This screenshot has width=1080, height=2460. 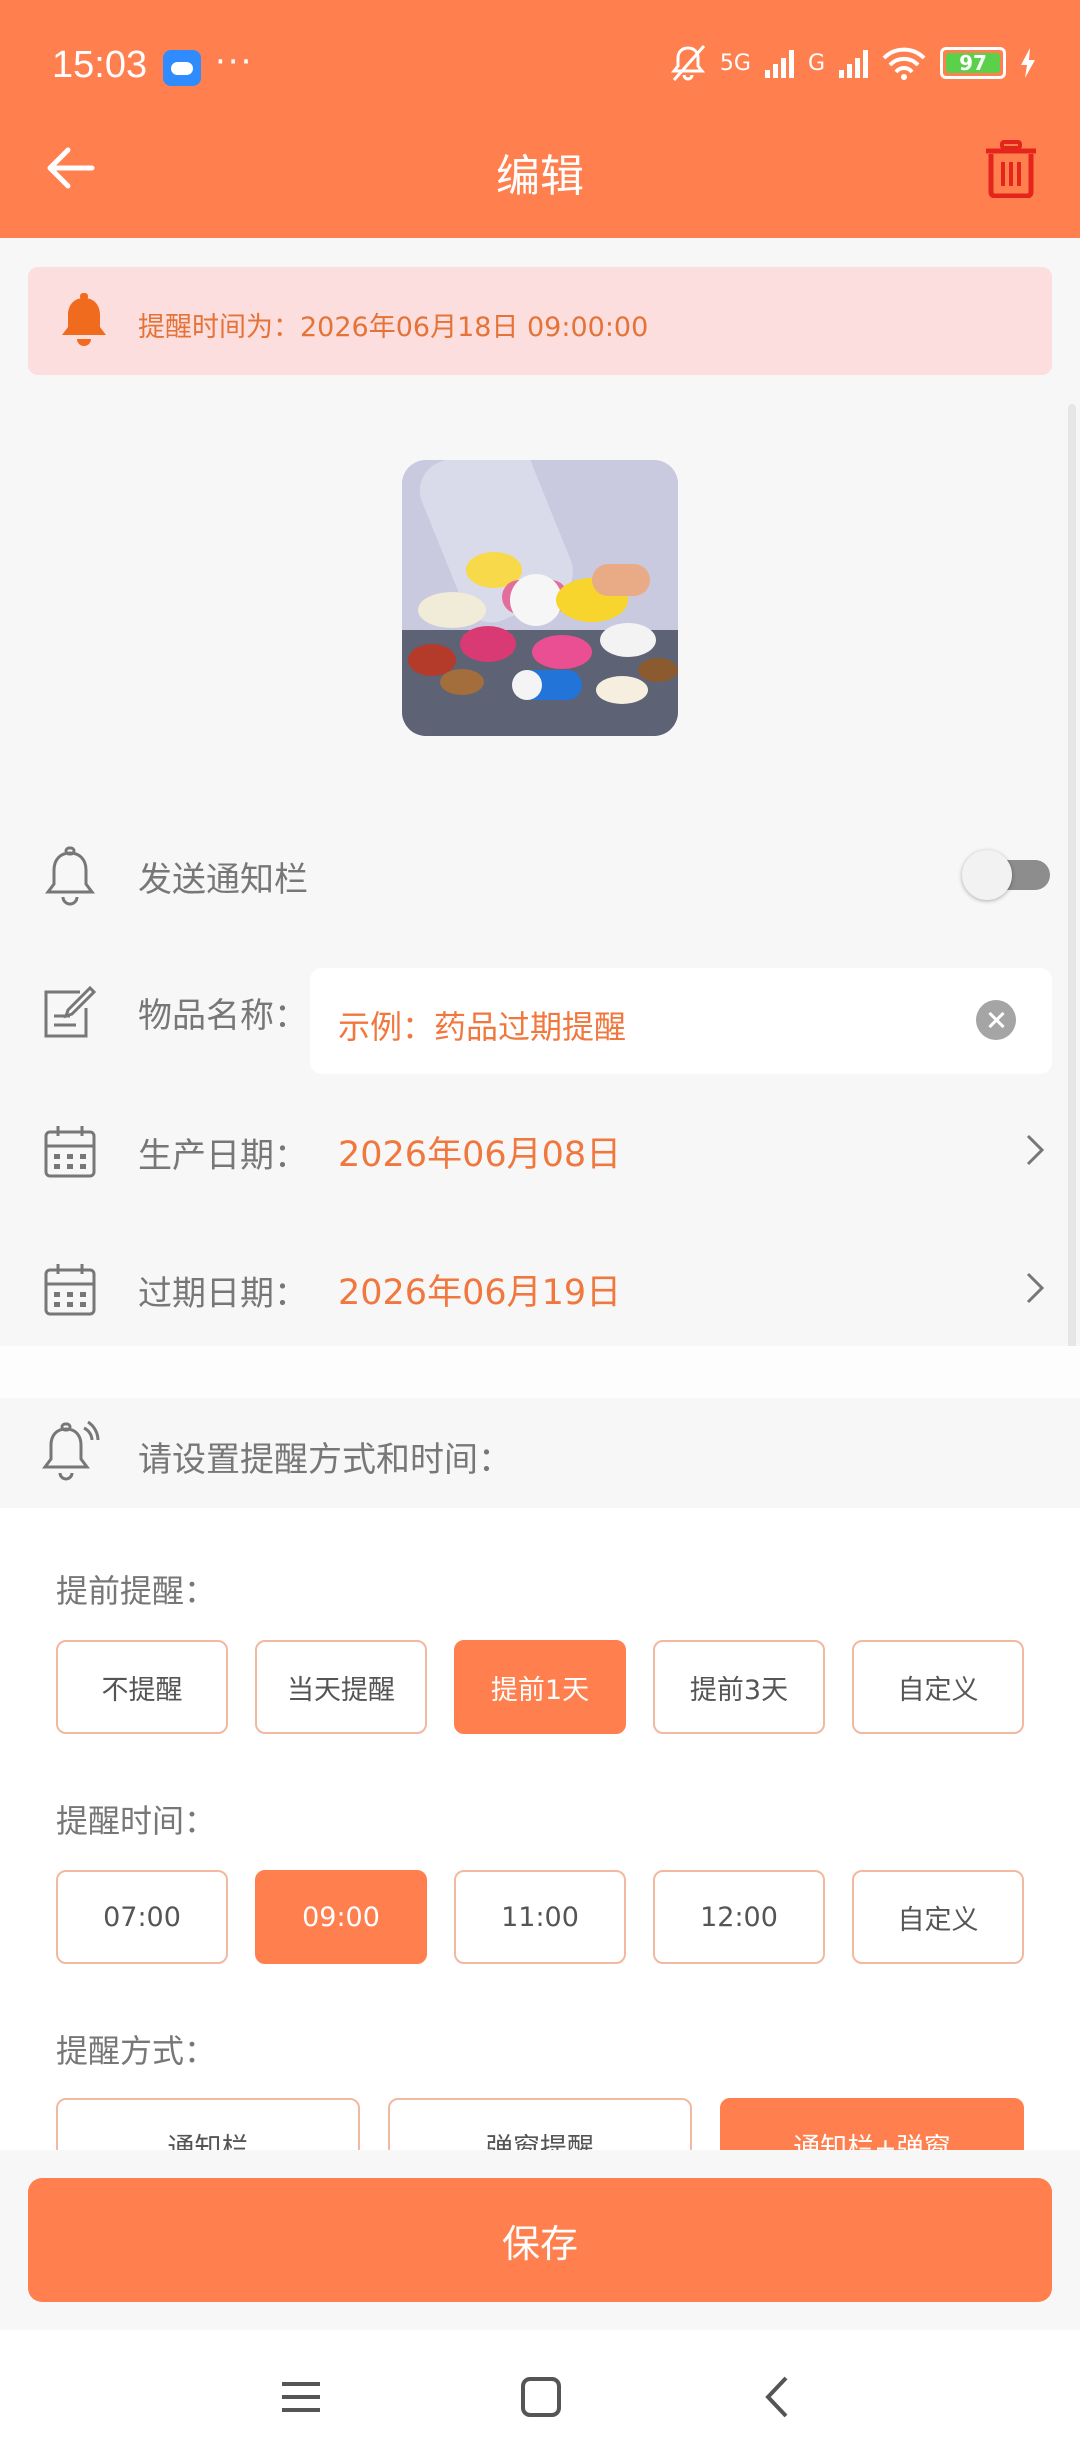 I want to click on item-name-label: 物品名称：, so click(x=223, y=1016).